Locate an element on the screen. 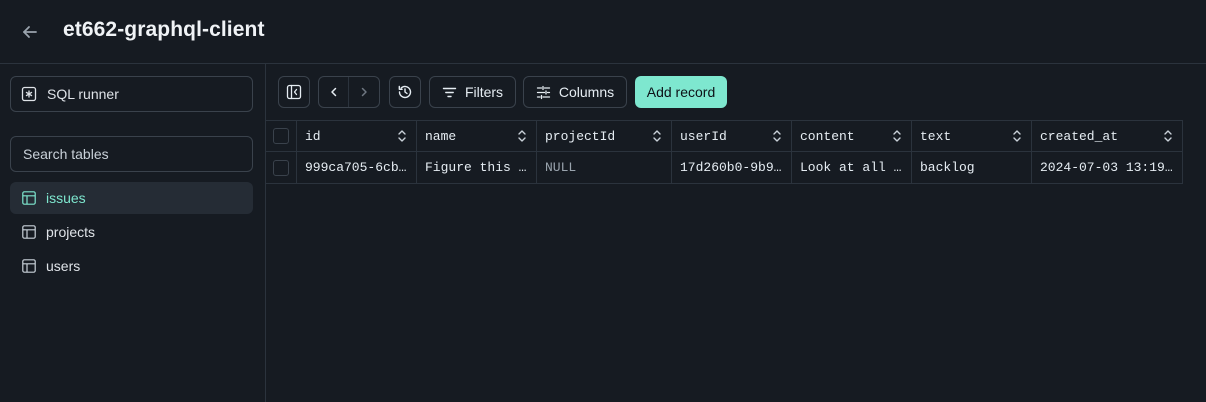 The width and height of the screenshot is (1206, 402). sql-runner-label: SQL runner is located at coordinates (83, 94).